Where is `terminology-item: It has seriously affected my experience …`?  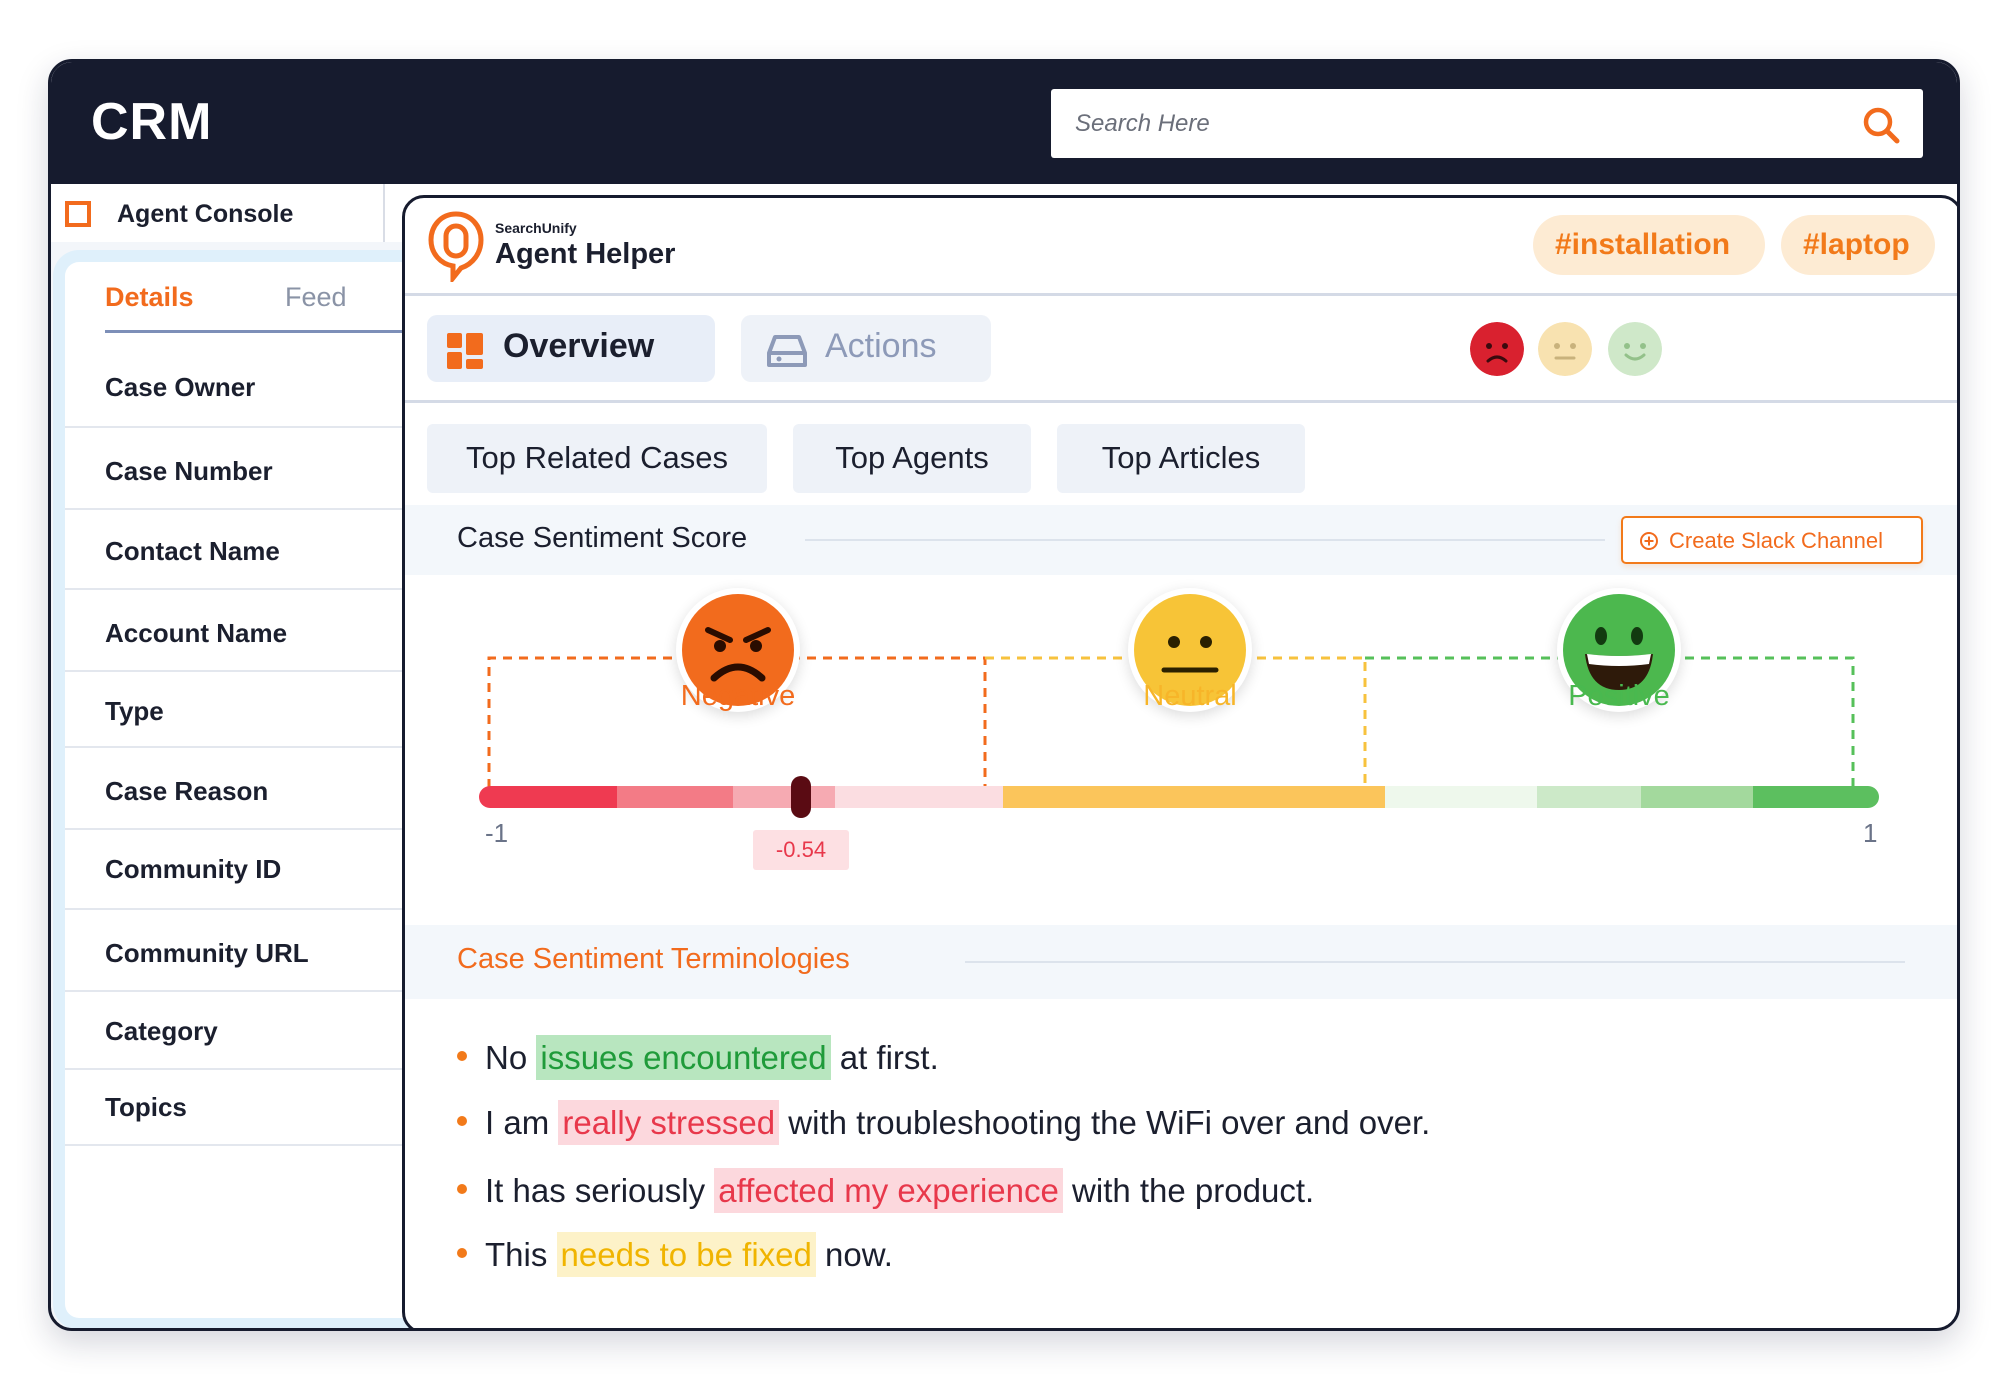
terminology-item: It has seriously affected my experience … is located at coordinates (886, 1190).